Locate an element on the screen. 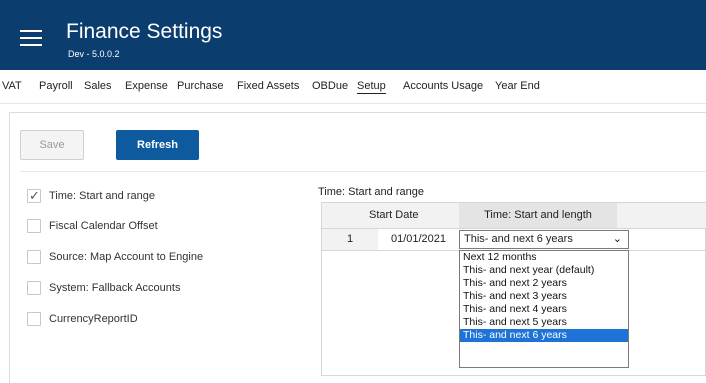 This screenshot has width=706, height=383. tab-fixed-assets: Fixed Assets is located at coordinates (268, 86).